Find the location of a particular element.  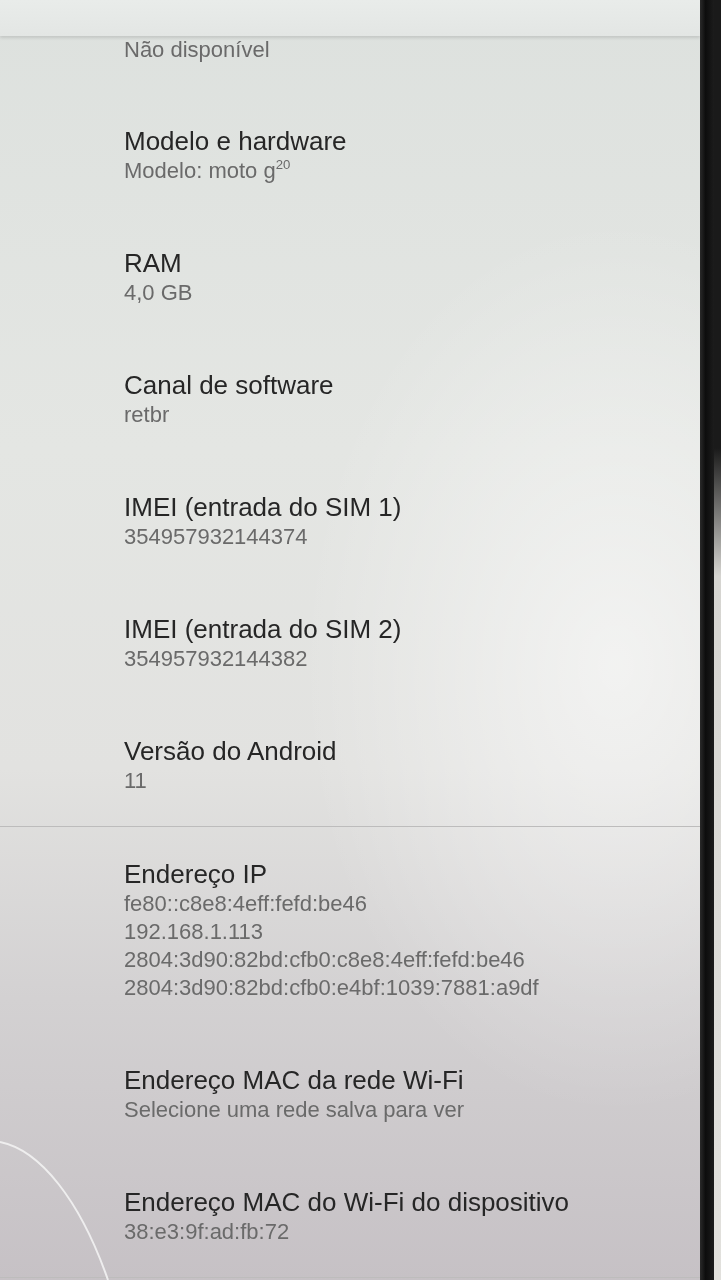

setting-value: 11 is located at coordinates (135, 781).